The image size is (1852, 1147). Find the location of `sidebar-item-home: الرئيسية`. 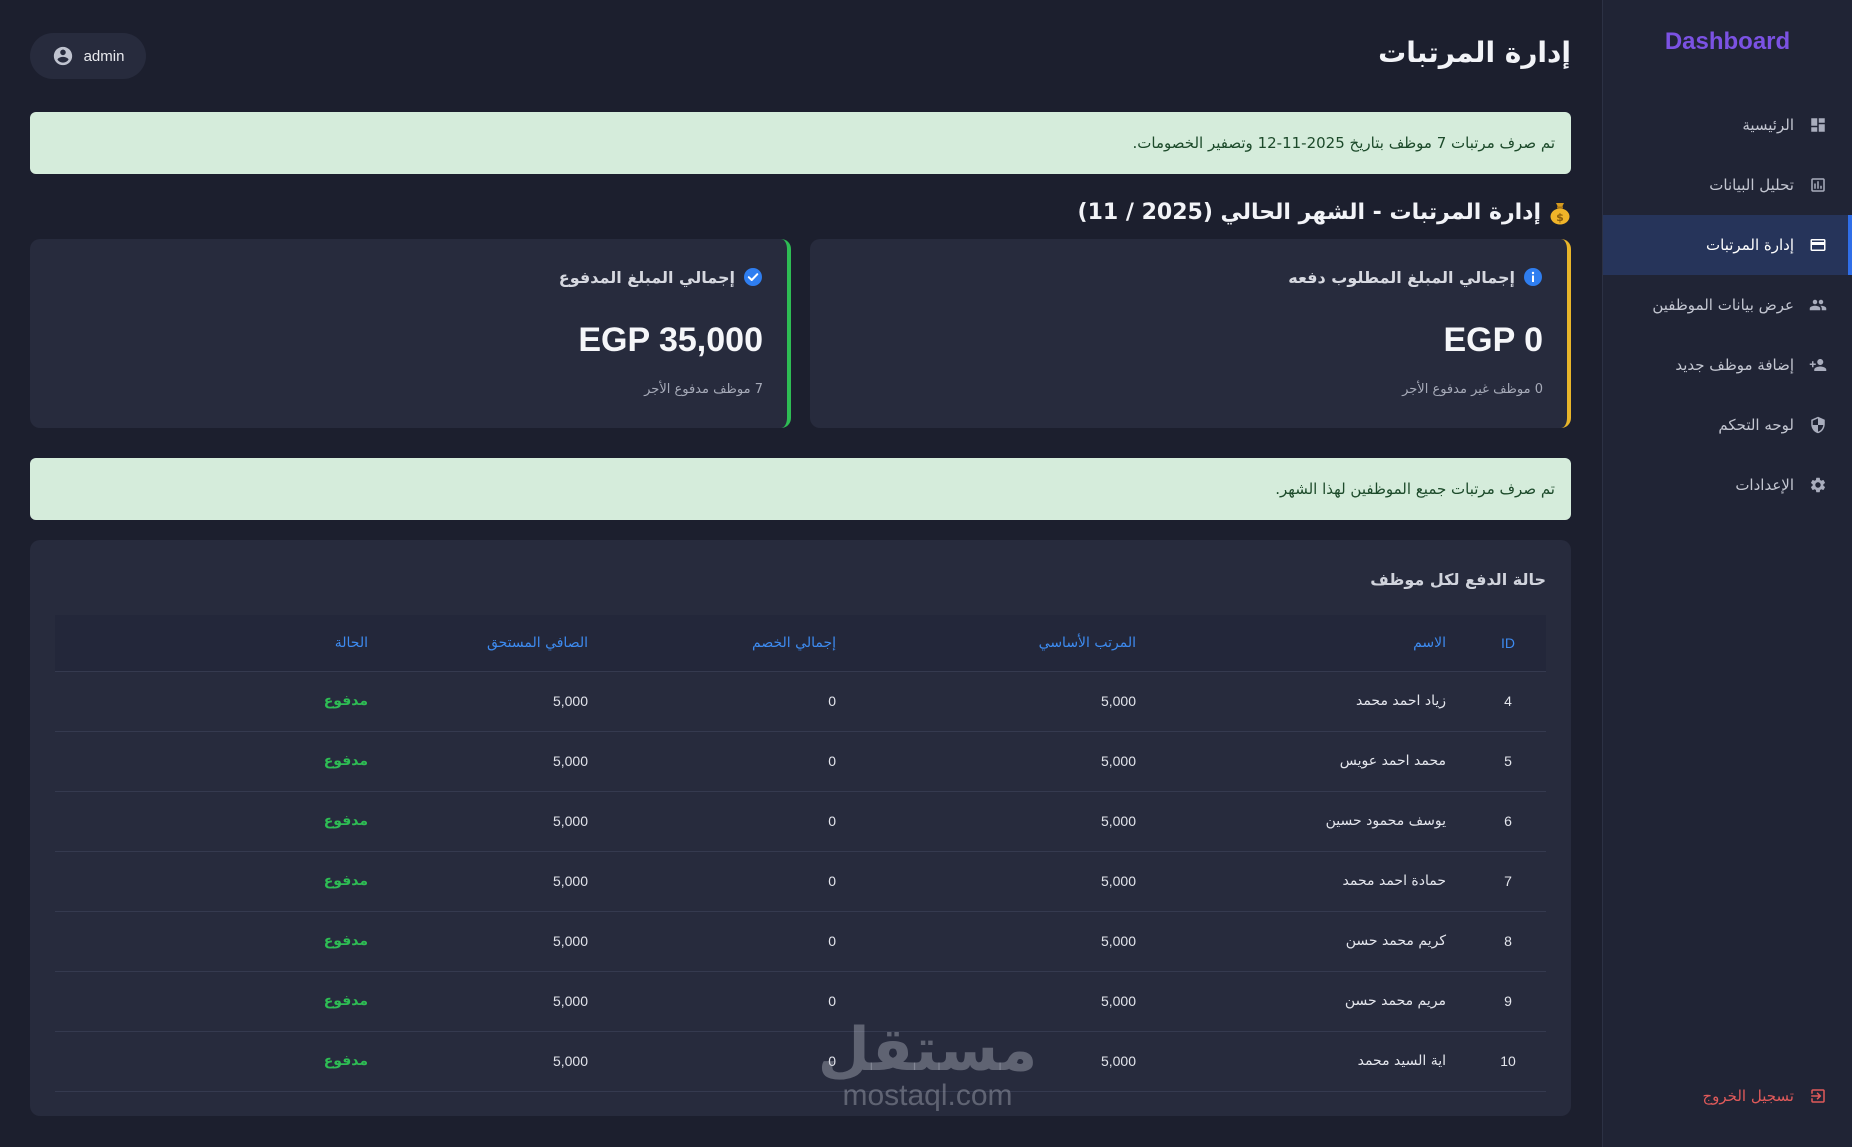

sidebar-item-home: الرئيسية is located at coordinates (1727, 125).